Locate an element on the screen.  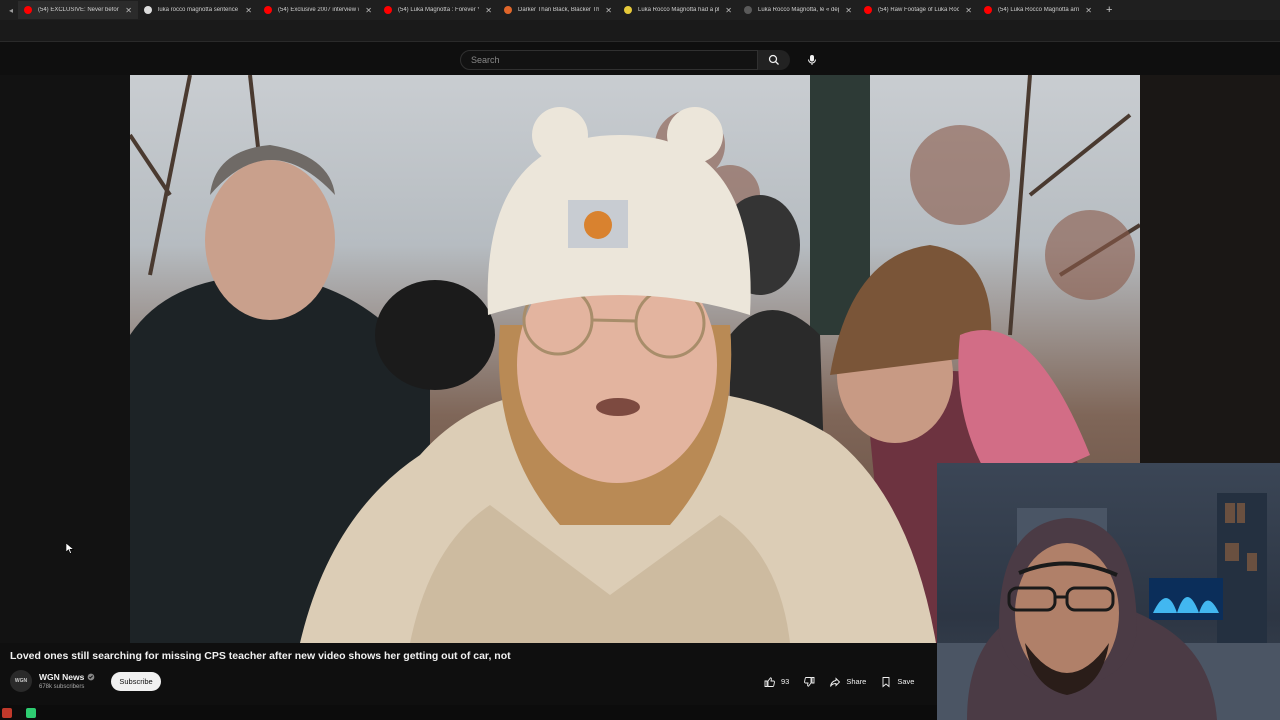
taskbar is located at coordinates (468, 712).